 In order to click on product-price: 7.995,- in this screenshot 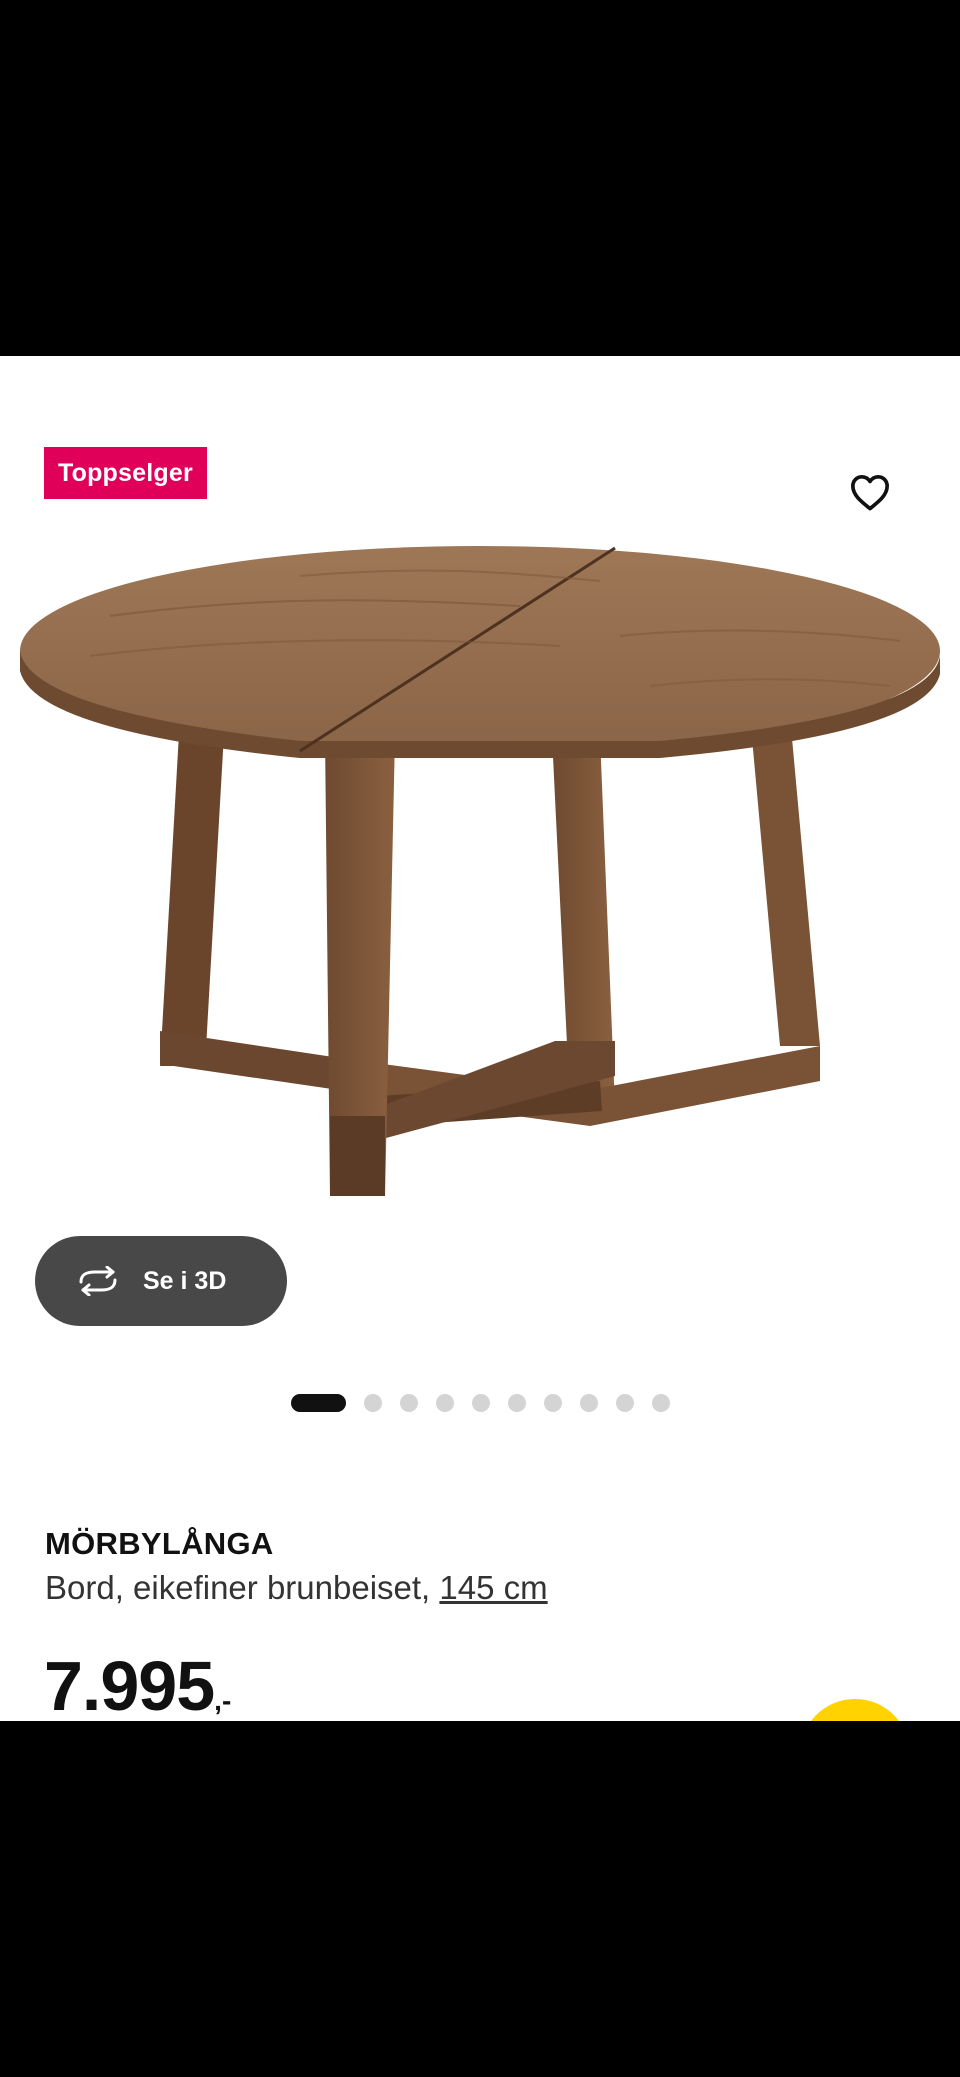, I will do `click(137, 1683)`.